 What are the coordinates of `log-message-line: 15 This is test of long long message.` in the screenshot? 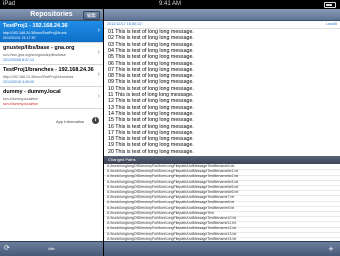 It's located at (151, 120).